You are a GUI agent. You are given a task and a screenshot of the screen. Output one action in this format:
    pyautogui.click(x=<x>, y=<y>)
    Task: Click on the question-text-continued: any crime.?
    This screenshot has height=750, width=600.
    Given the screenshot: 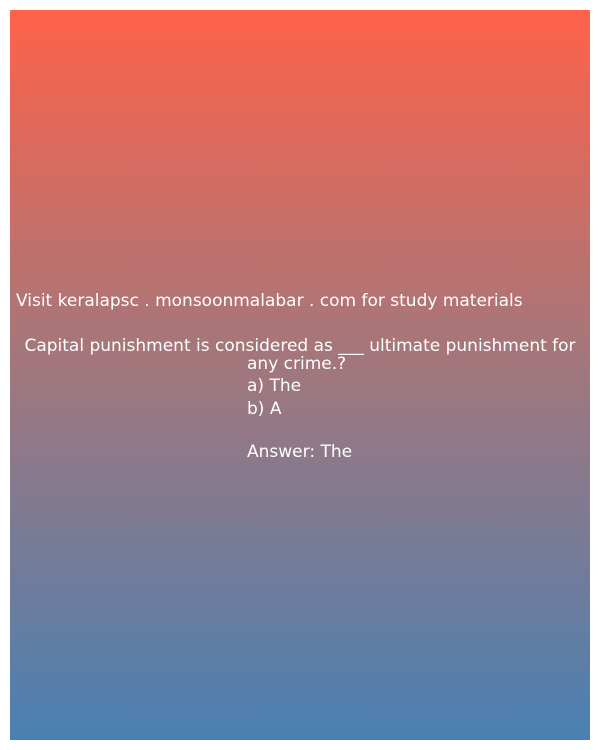 What is the action you would take?
    pyautogui.click(x=297, y=364)
    